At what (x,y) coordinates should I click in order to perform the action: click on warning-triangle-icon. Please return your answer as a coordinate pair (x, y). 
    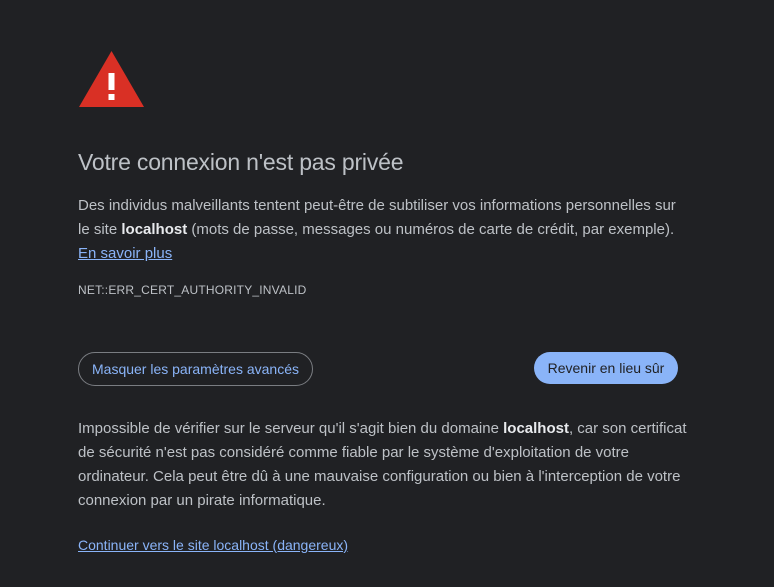
    Looking at the image, I should click on (111, 79).